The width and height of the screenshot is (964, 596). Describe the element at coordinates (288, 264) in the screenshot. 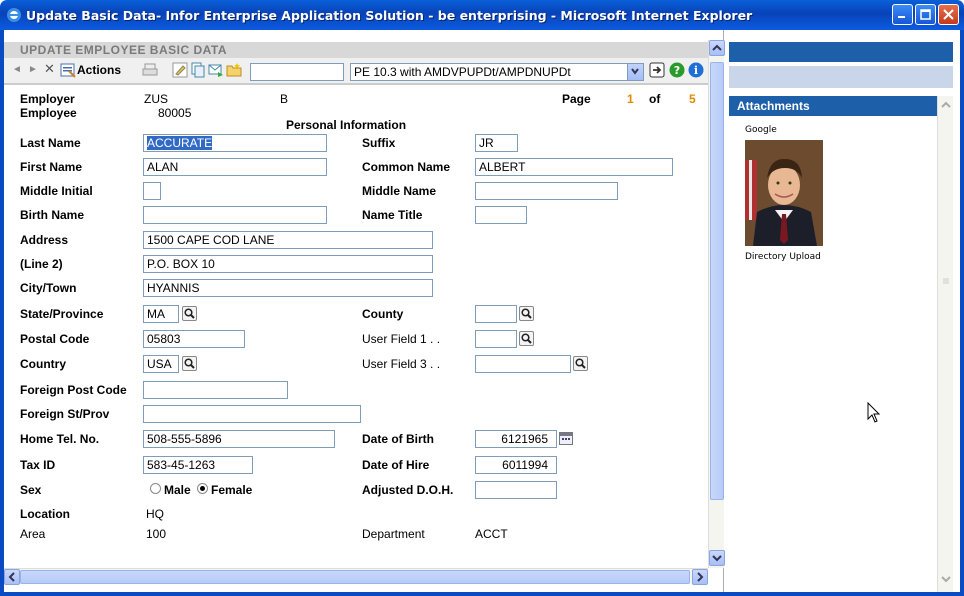

I see `address-line2-field: P.O. BOX 10` at that location.